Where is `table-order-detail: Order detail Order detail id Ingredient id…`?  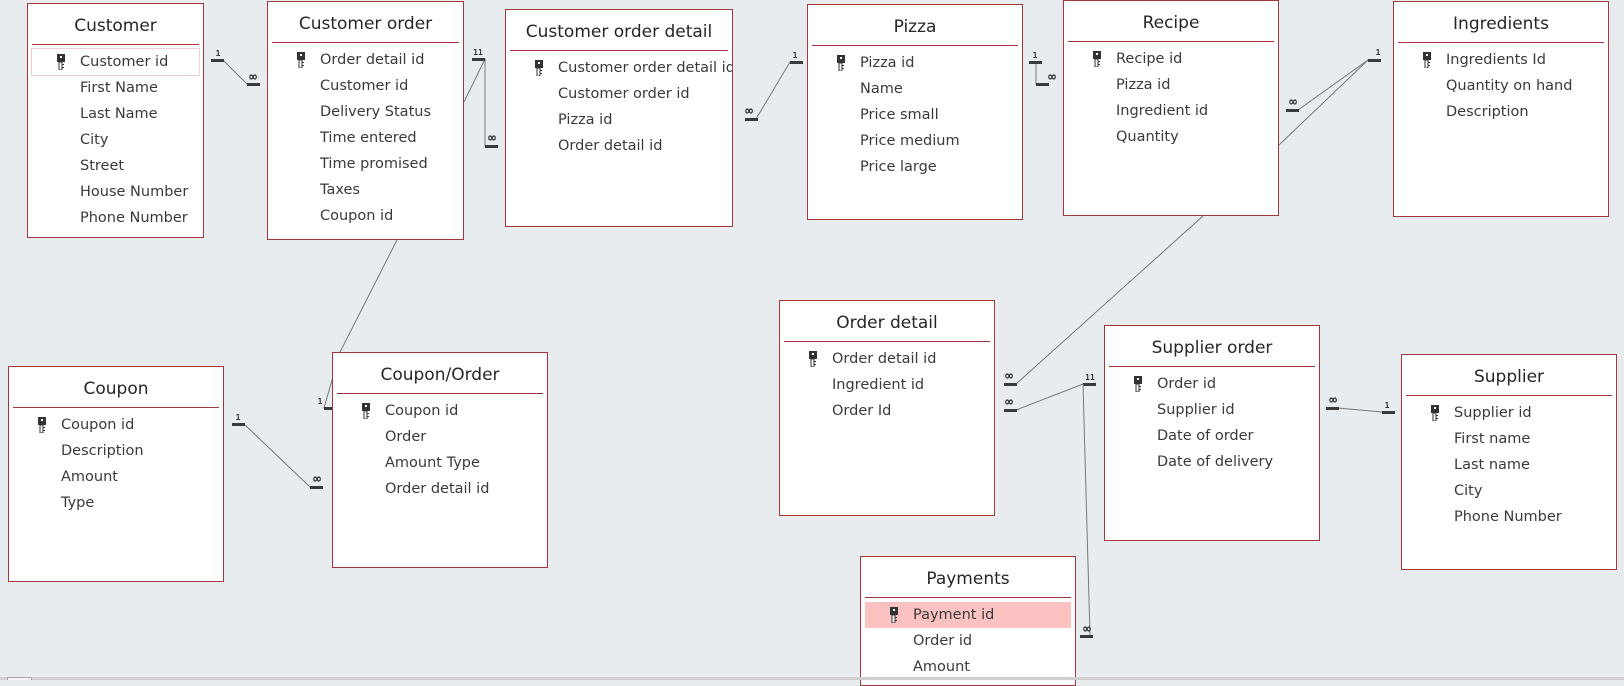
table-order-detail: Order detail Order detail id Ingredient id… is located at coordinates (887, 408).